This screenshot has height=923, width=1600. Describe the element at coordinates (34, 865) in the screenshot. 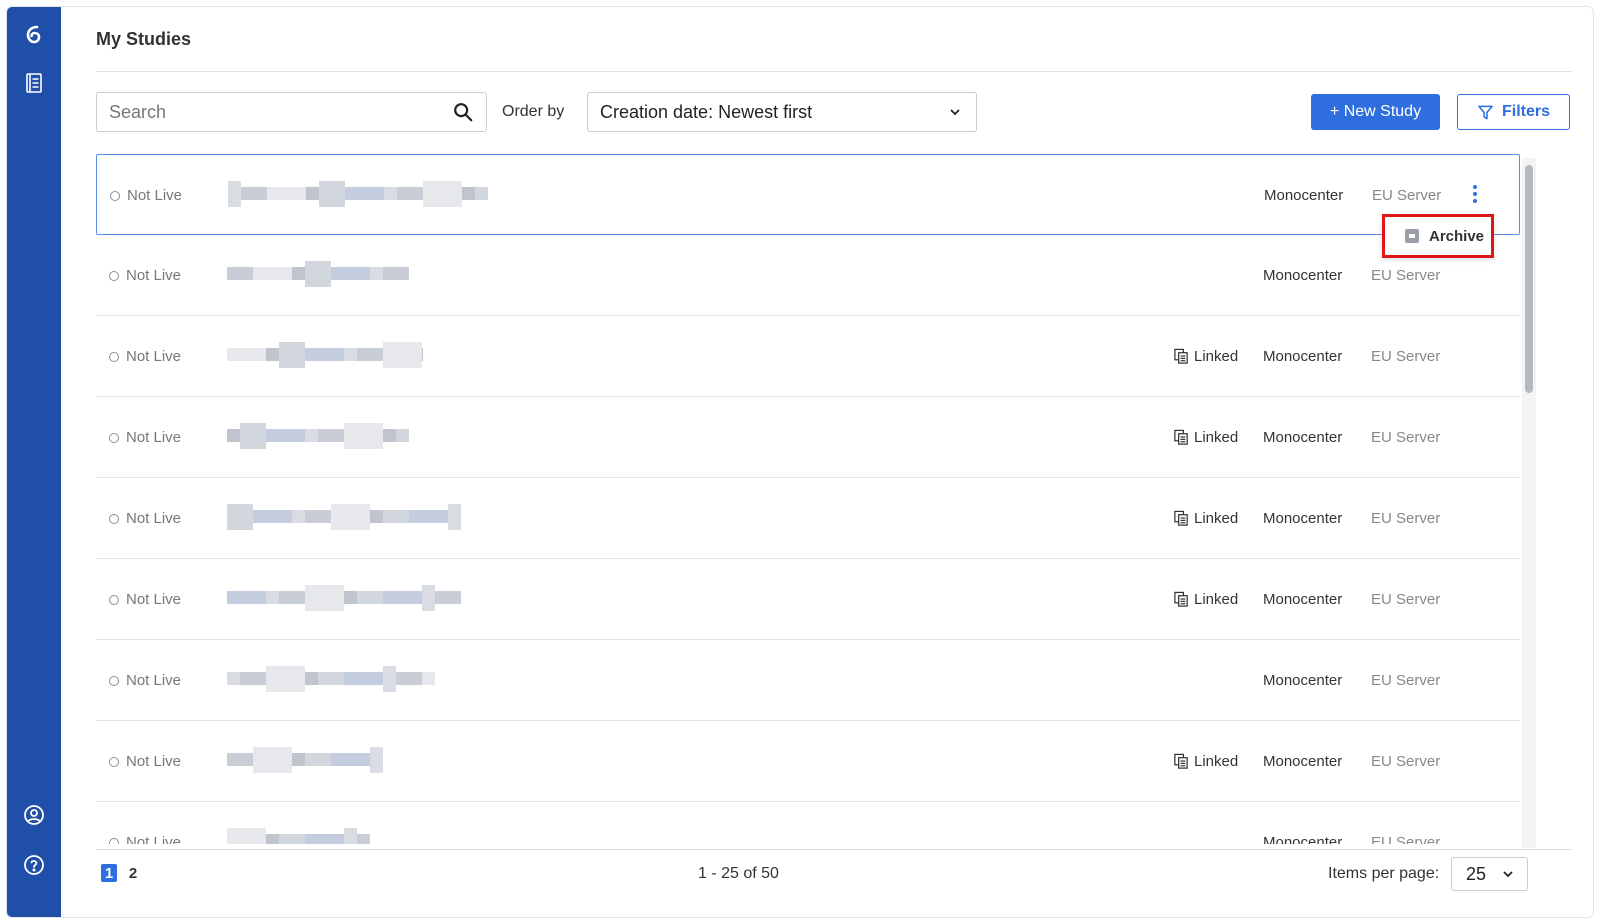

I see `help-icon` at that location.